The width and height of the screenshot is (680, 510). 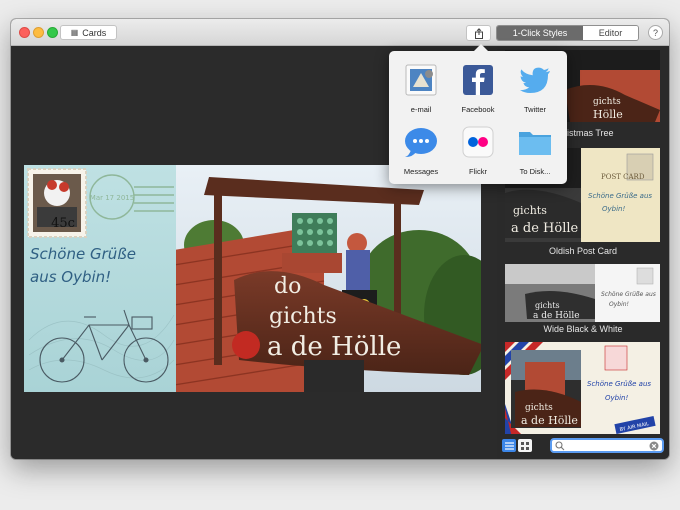 What do you see at coordinates (619, 304) in the screenshot?
I see `bw-text-2: Oybin!` at bounding box center [619, 304].